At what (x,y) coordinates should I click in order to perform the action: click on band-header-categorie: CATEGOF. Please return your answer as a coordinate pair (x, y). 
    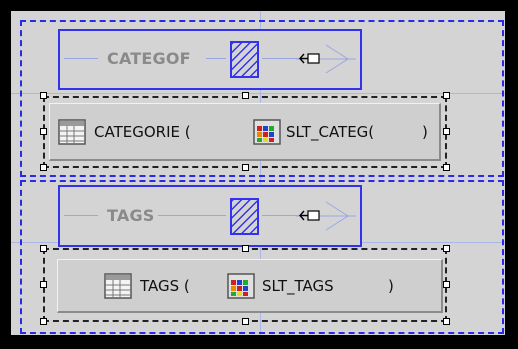
    Looking at the image, I should click on (210, 59).